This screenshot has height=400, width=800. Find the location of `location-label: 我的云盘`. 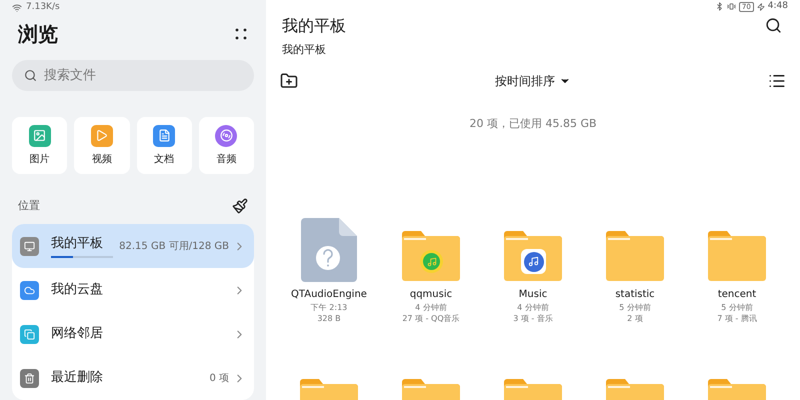

location-label: 我的云盘 is located at coordinates (77, 290).